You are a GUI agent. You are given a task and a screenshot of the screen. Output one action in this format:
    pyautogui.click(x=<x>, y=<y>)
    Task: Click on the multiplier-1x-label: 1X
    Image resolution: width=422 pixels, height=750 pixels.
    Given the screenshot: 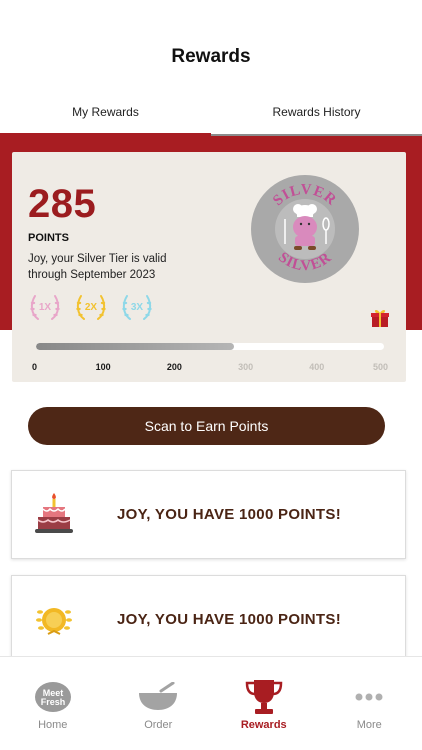 What is the action you would take?
    pyautogui.click(x=45, y=307)
    